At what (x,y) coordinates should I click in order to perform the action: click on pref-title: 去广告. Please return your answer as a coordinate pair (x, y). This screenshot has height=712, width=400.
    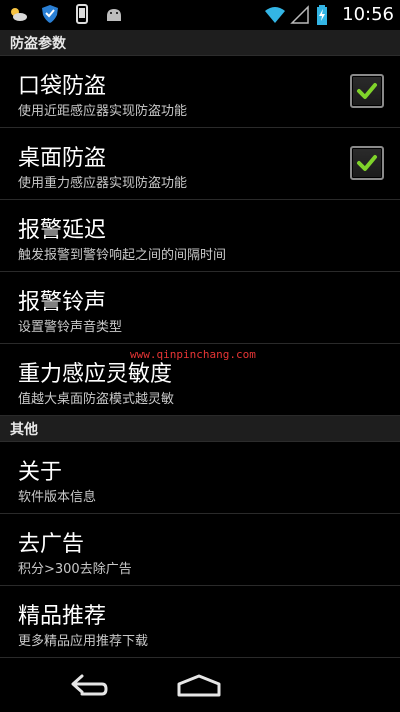
    Looking at the image, I should click on (51, 544).